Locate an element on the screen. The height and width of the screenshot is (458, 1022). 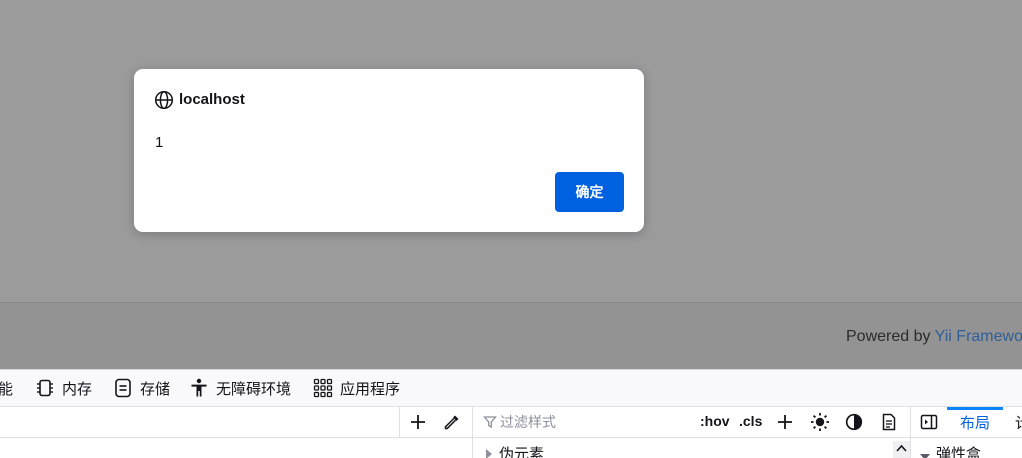
tab-memory: 内存 is located at coordinates (63, 388).